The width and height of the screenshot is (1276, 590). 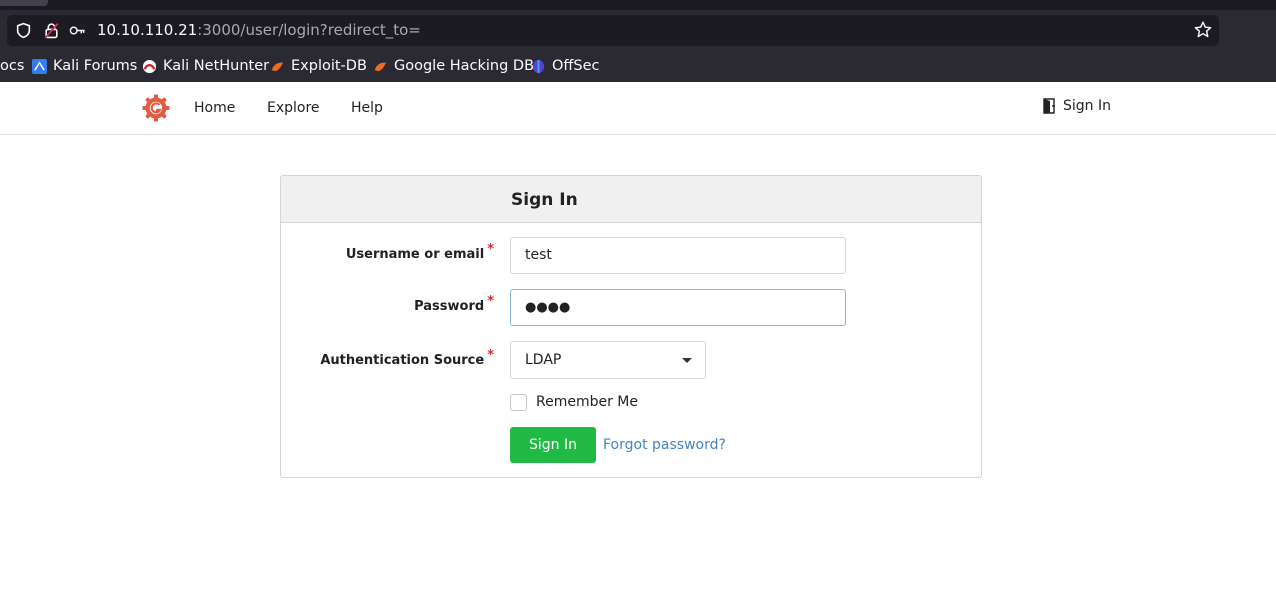 What do you see at coordinates (678, 255) in the screenshot?
I see `username-input: test` at bounding box center [678, 255].